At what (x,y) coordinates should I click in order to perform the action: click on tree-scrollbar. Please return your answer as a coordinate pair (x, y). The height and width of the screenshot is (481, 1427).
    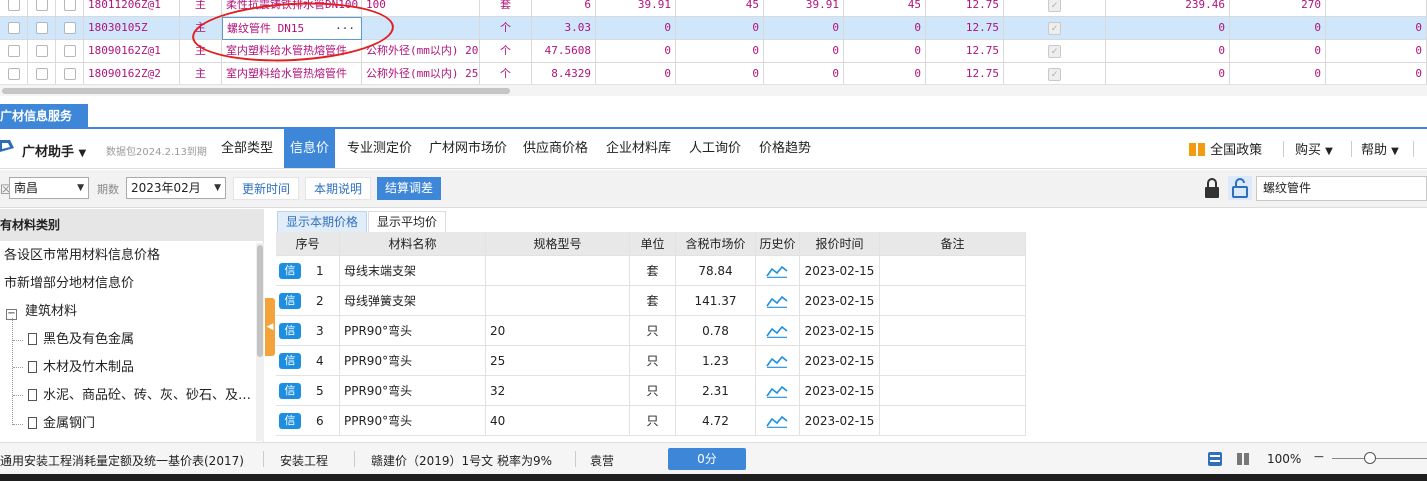
    Looking at the image, I should click on (260, 342).